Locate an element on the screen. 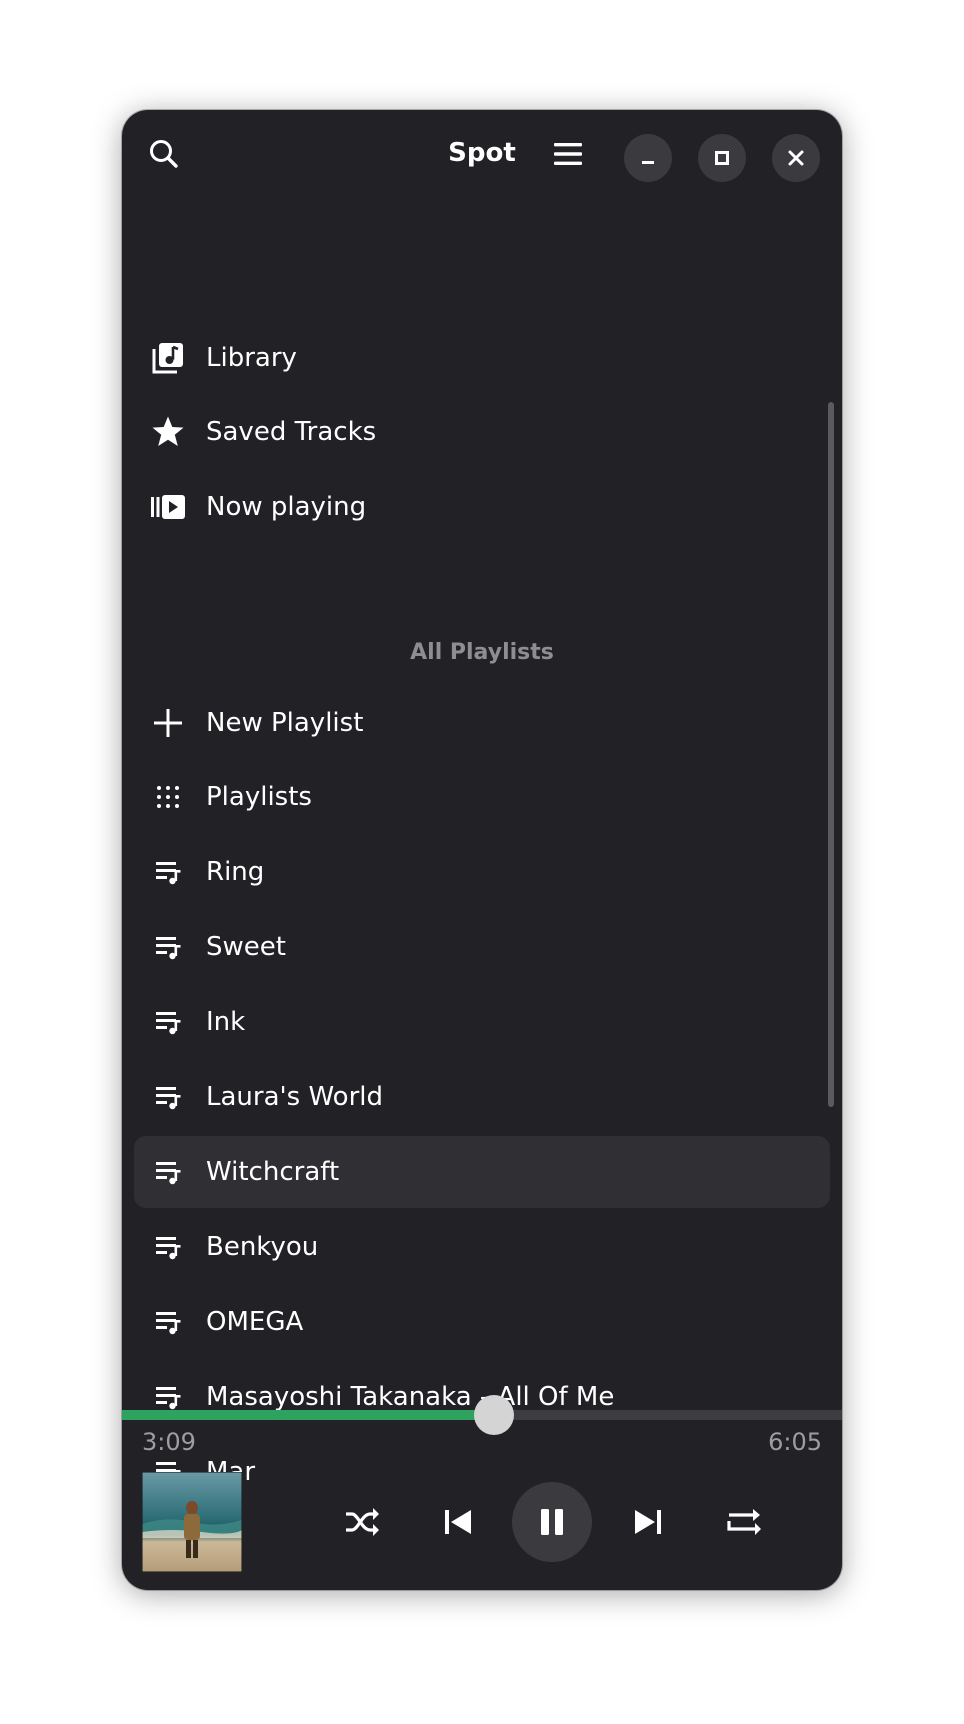  sidebar-item-now-playing: Now playing is located at coordinates (482, 507).